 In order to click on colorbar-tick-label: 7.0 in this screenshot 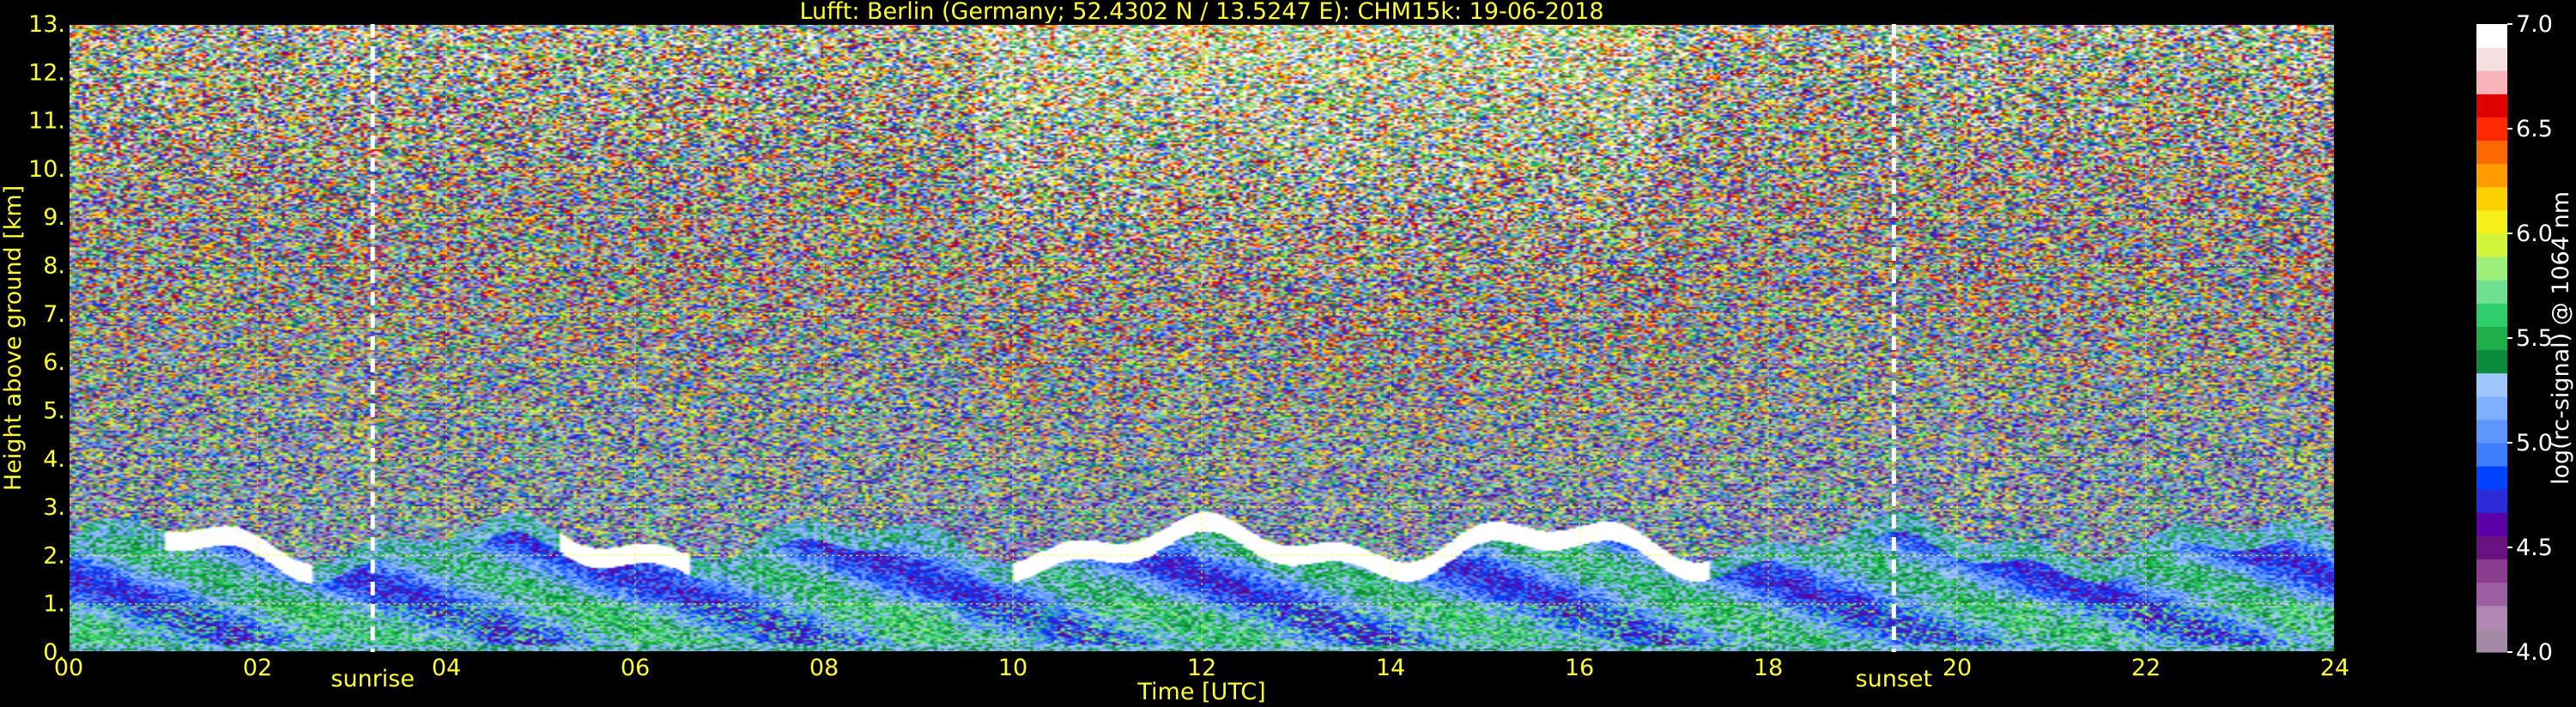, I will do `click(2534, 24)`.